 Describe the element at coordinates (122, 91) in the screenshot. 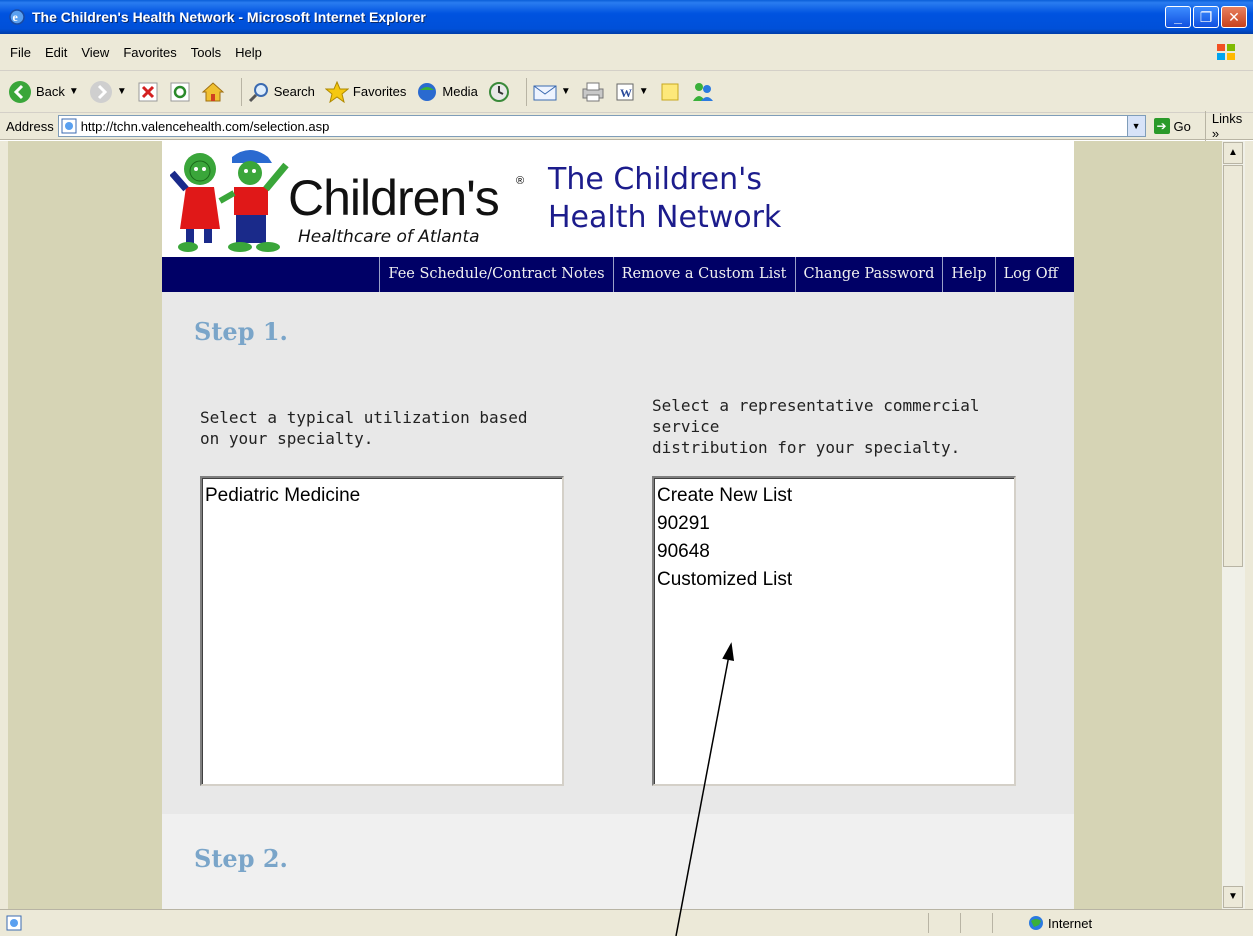

I see `forward-dropdown-icon: ▼` at that location.